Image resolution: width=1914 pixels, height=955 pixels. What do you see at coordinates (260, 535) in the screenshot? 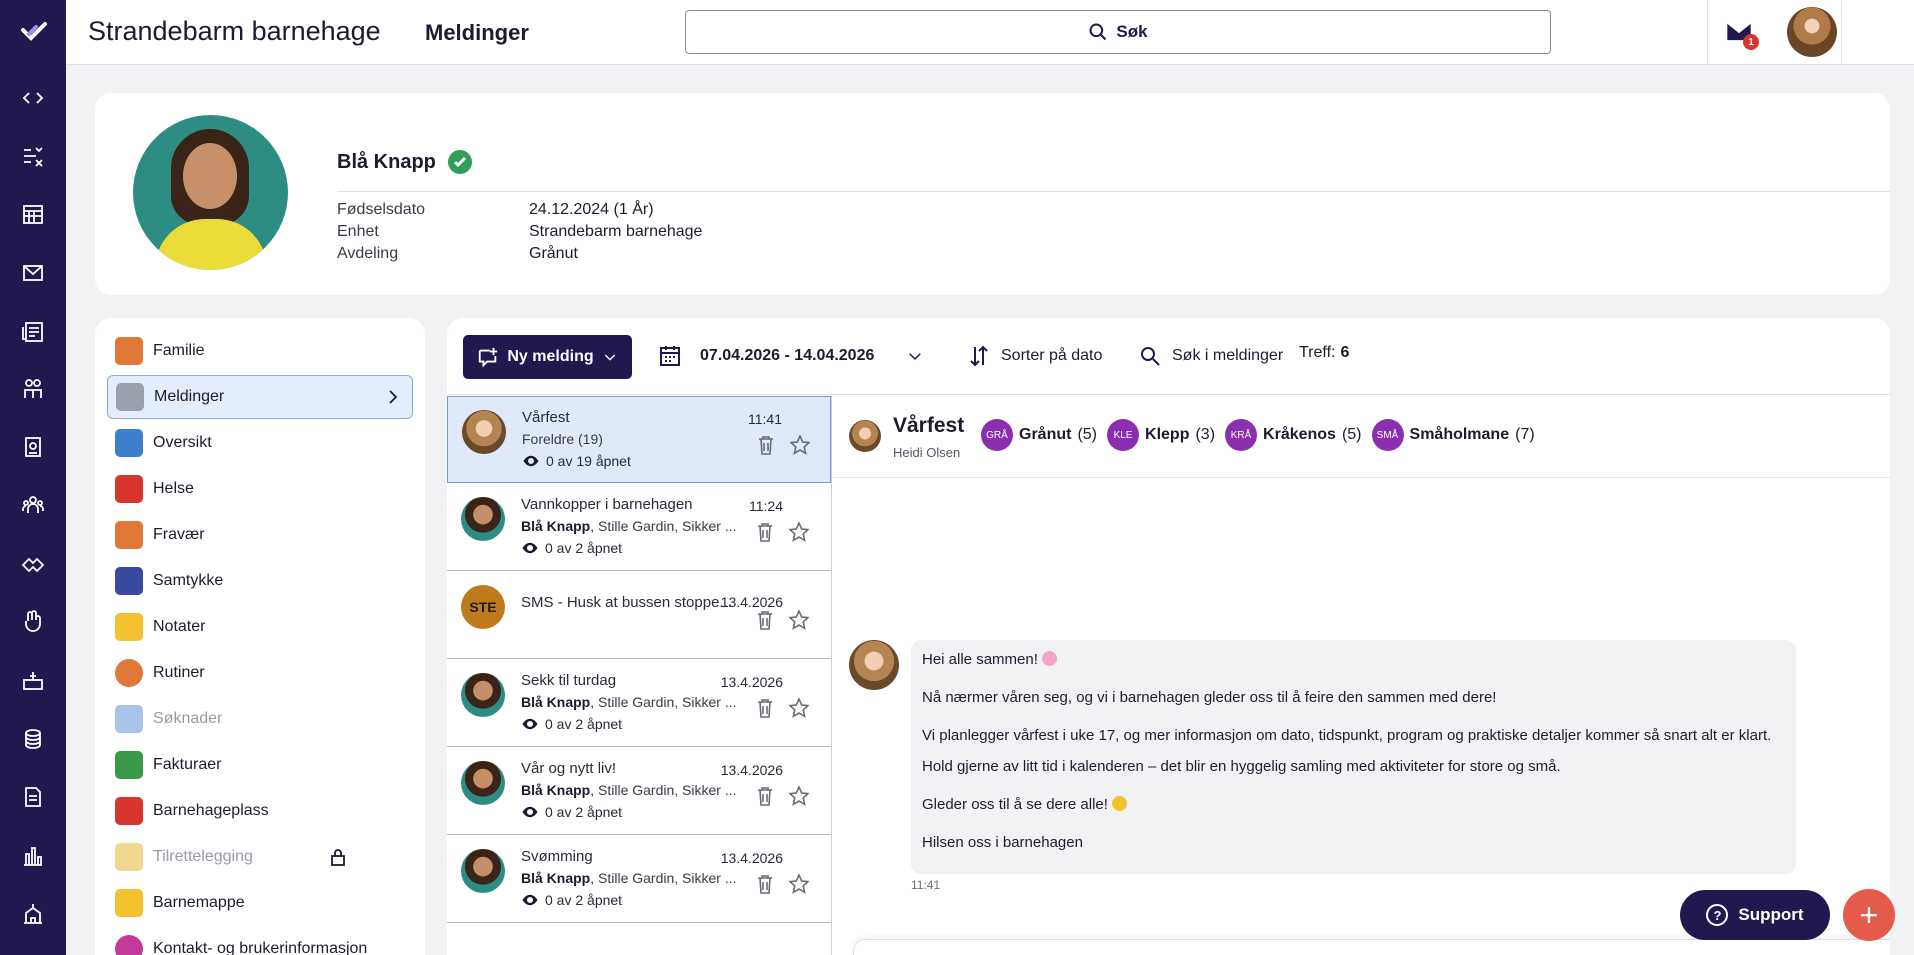
I see `menu-item-fravaer: Fravær` at bounding box center [260, 535].